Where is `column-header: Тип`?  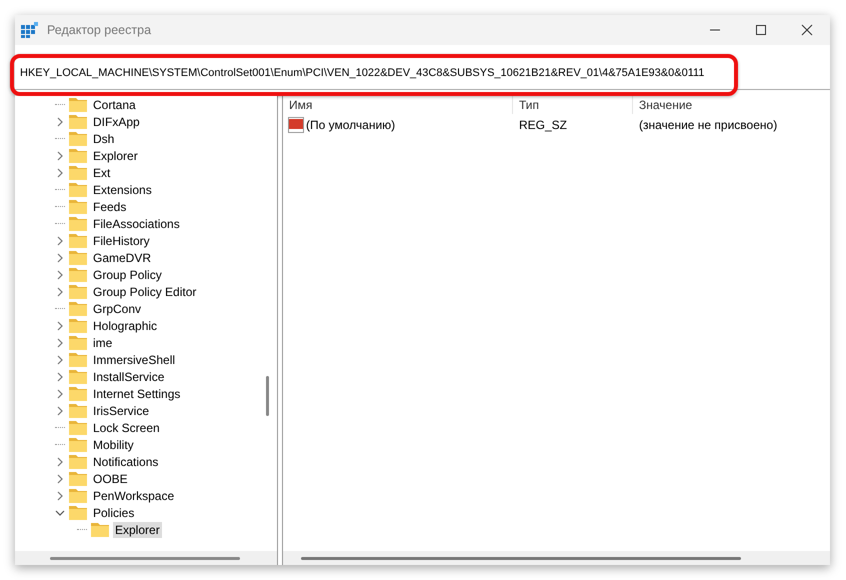
column-header: Тип is located at coordinates (573, 105).